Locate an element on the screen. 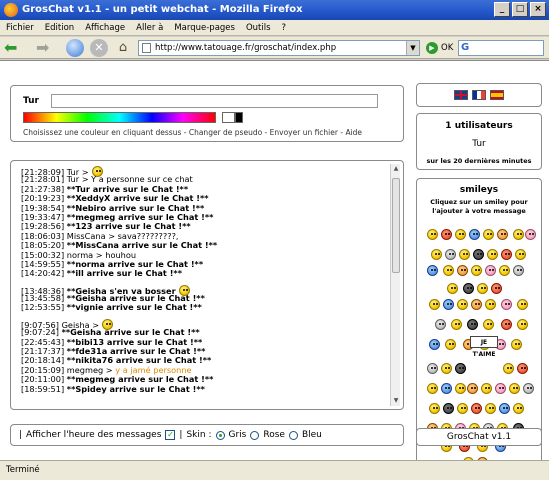 Image resolution: width=549 pixels, height=480 pixels. jetaime-smiley: JE T'AIME is located at coordinates (484, 347).